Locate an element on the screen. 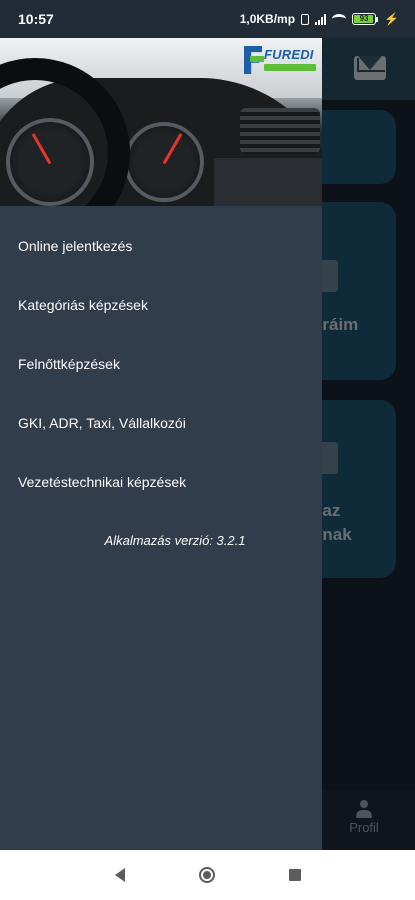  tachometer-gauge is located at coordinates (164, 162).